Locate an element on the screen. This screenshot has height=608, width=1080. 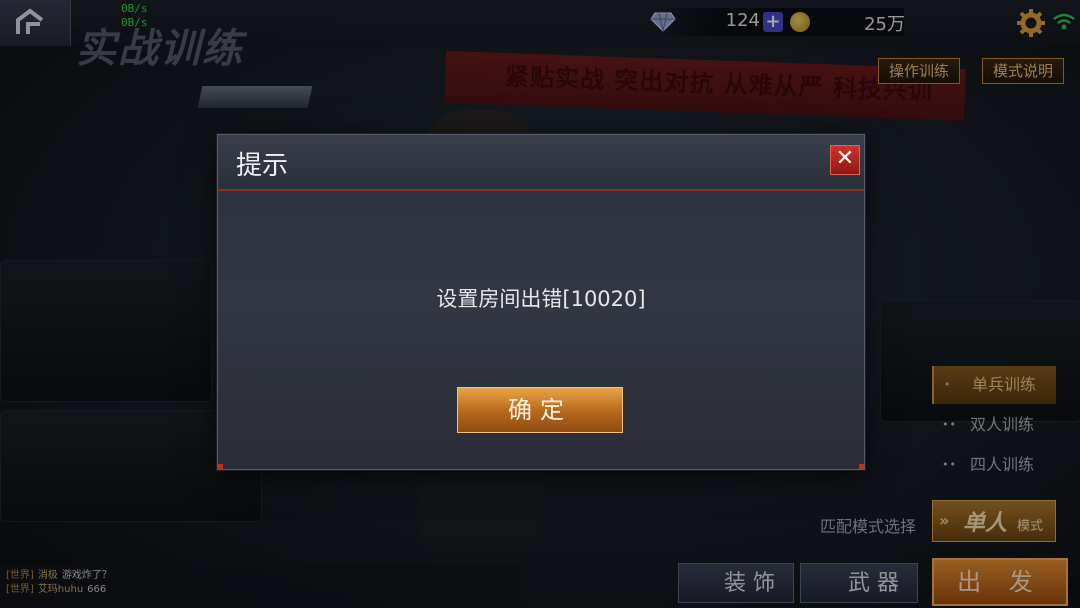
close-button: ✕ is located at coordinates (845, 160).